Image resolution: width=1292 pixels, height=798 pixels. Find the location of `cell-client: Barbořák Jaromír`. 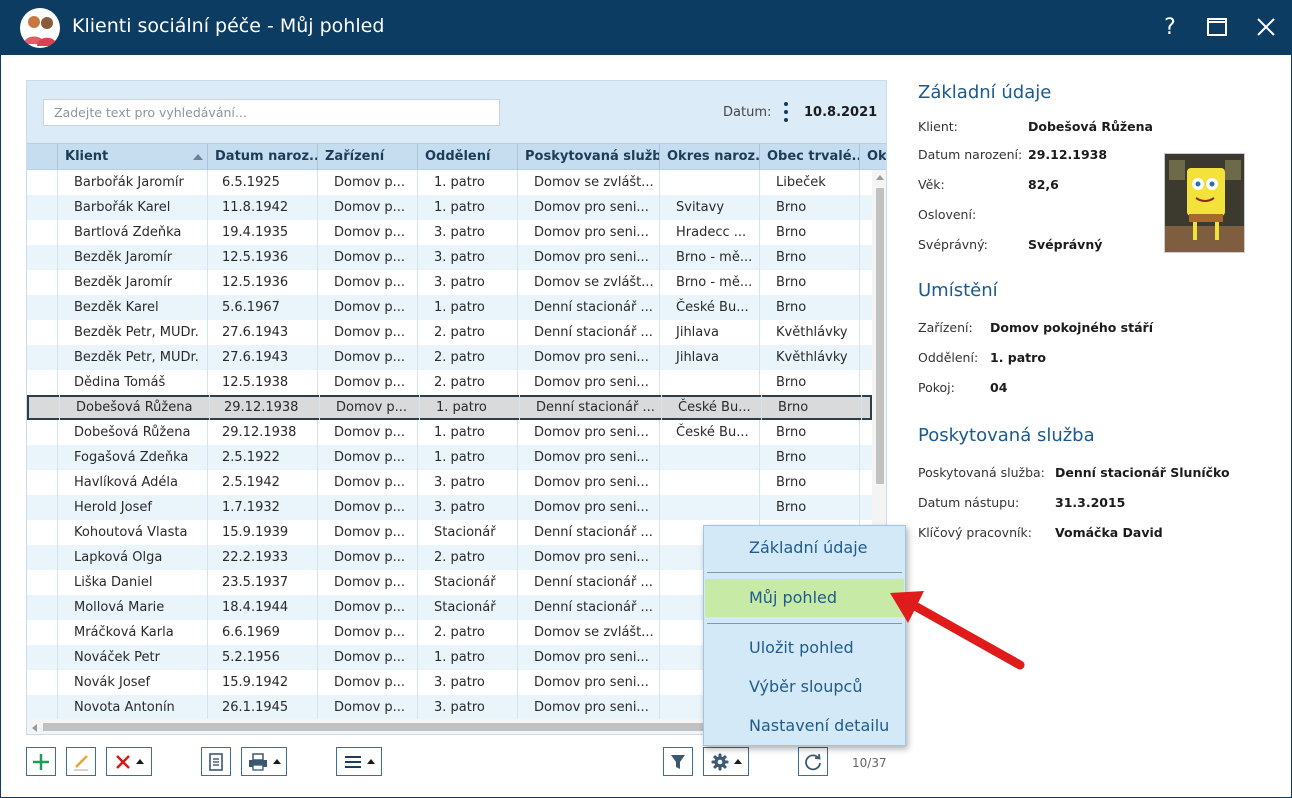

cell-client: Barbořák Jaromír is located at coordinates (132, 182).